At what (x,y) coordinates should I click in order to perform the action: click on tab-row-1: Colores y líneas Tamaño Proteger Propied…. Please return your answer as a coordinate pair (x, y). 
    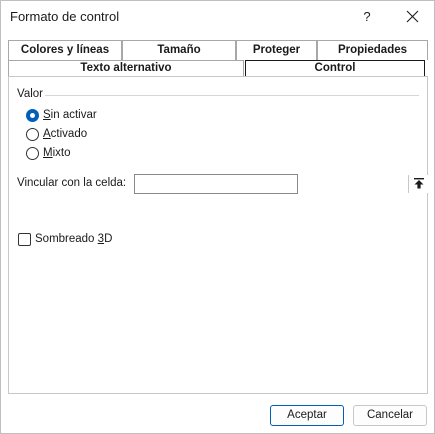
    Looking at the image, I should click on (218, 50).